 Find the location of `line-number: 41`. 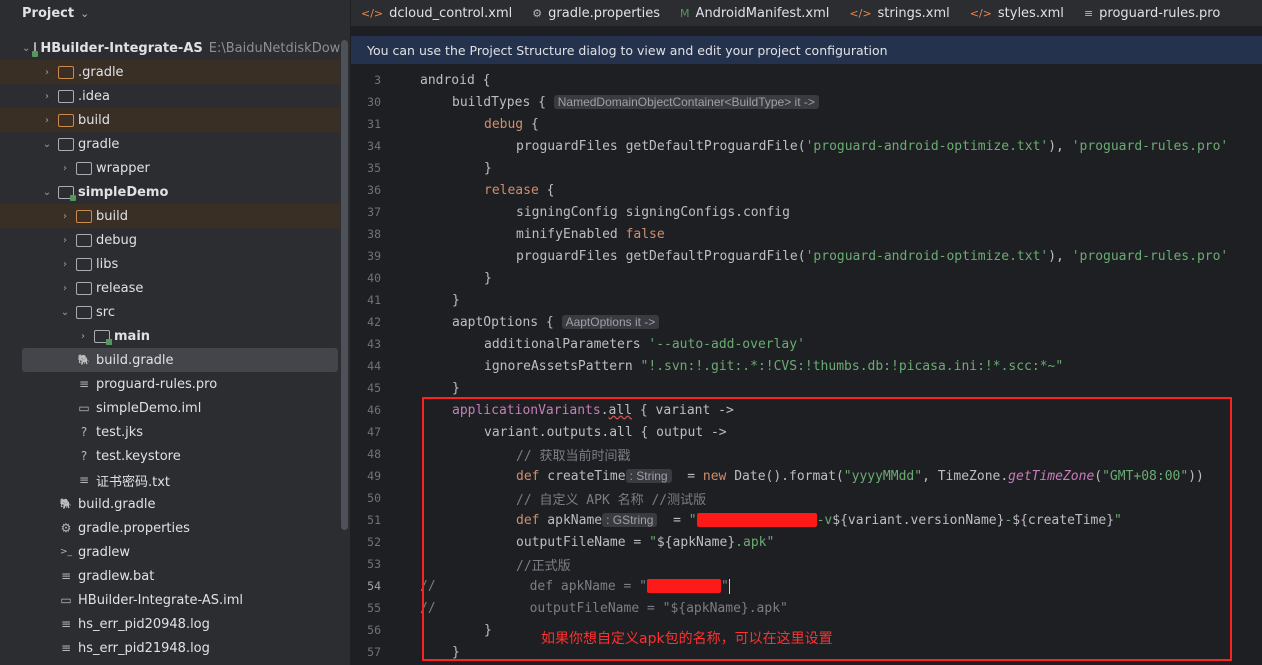

line-number: 41 is located at coordinates (374, 300).